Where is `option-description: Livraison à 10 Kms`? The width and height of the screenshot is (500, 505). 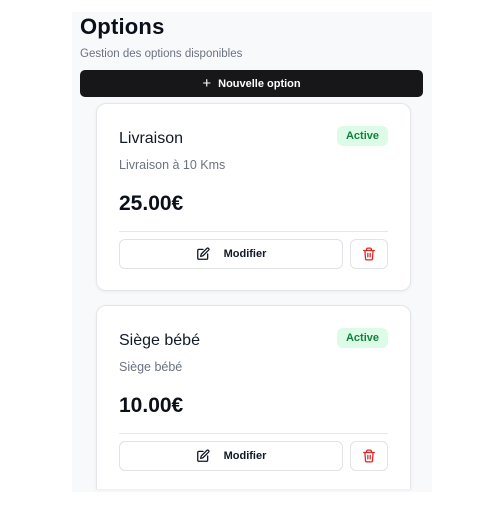
option-description: Livraison à 10 Kms is located at coordinates (172, 165).